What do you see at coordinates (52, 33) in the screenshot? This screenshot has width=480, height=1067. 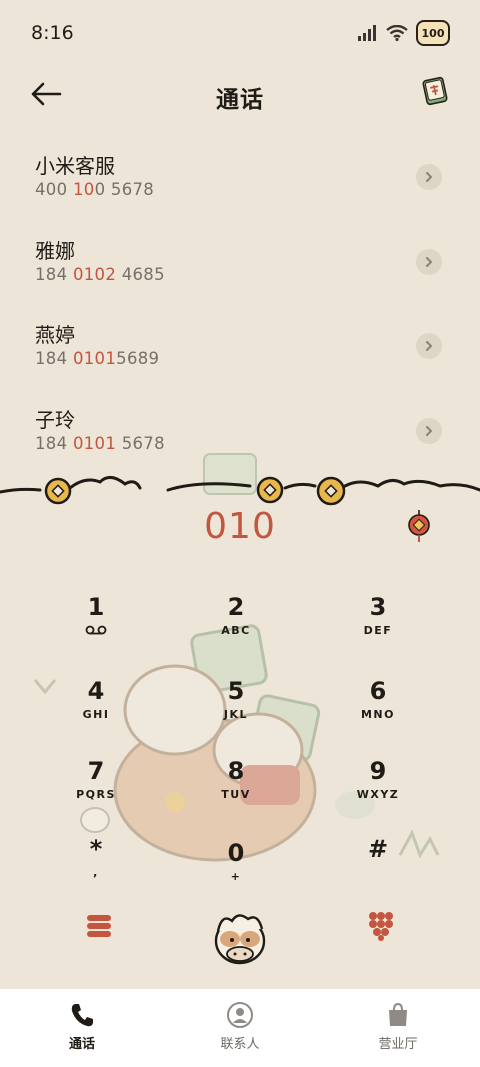 I see `status-time: 8:16` at bounding box center [52, 33].